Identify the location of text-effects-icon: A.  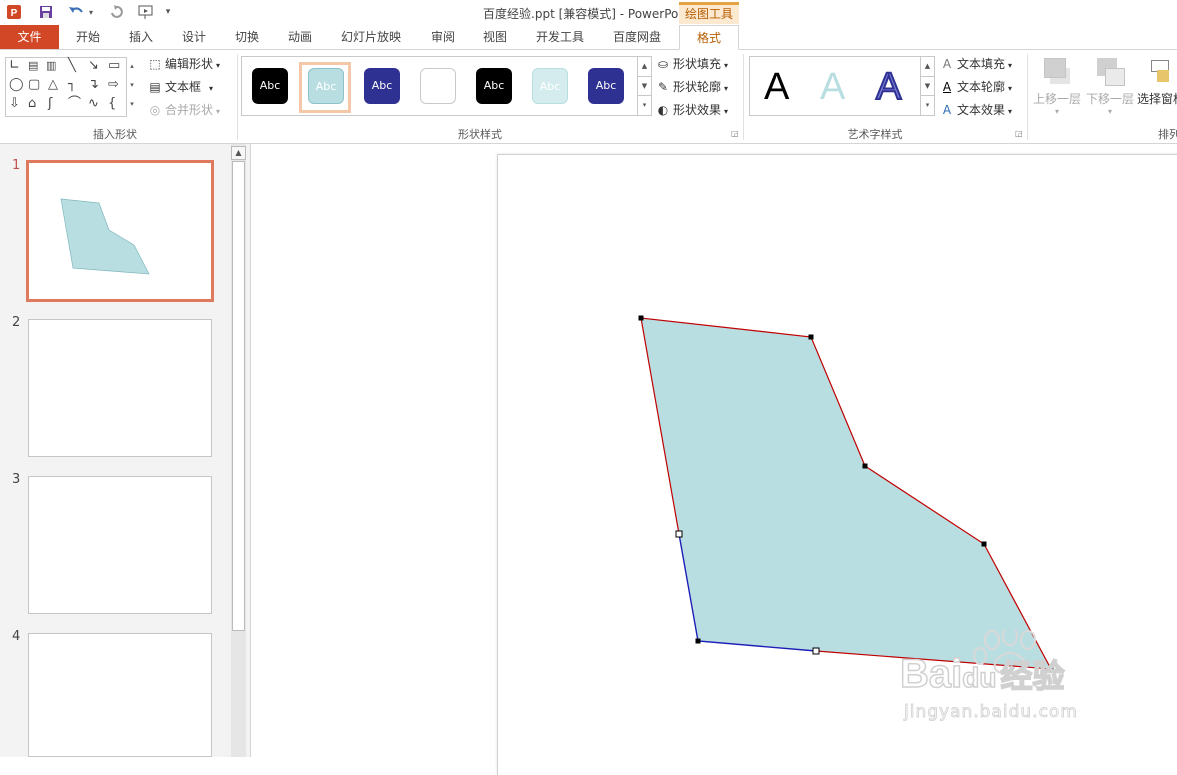
(947, 110).